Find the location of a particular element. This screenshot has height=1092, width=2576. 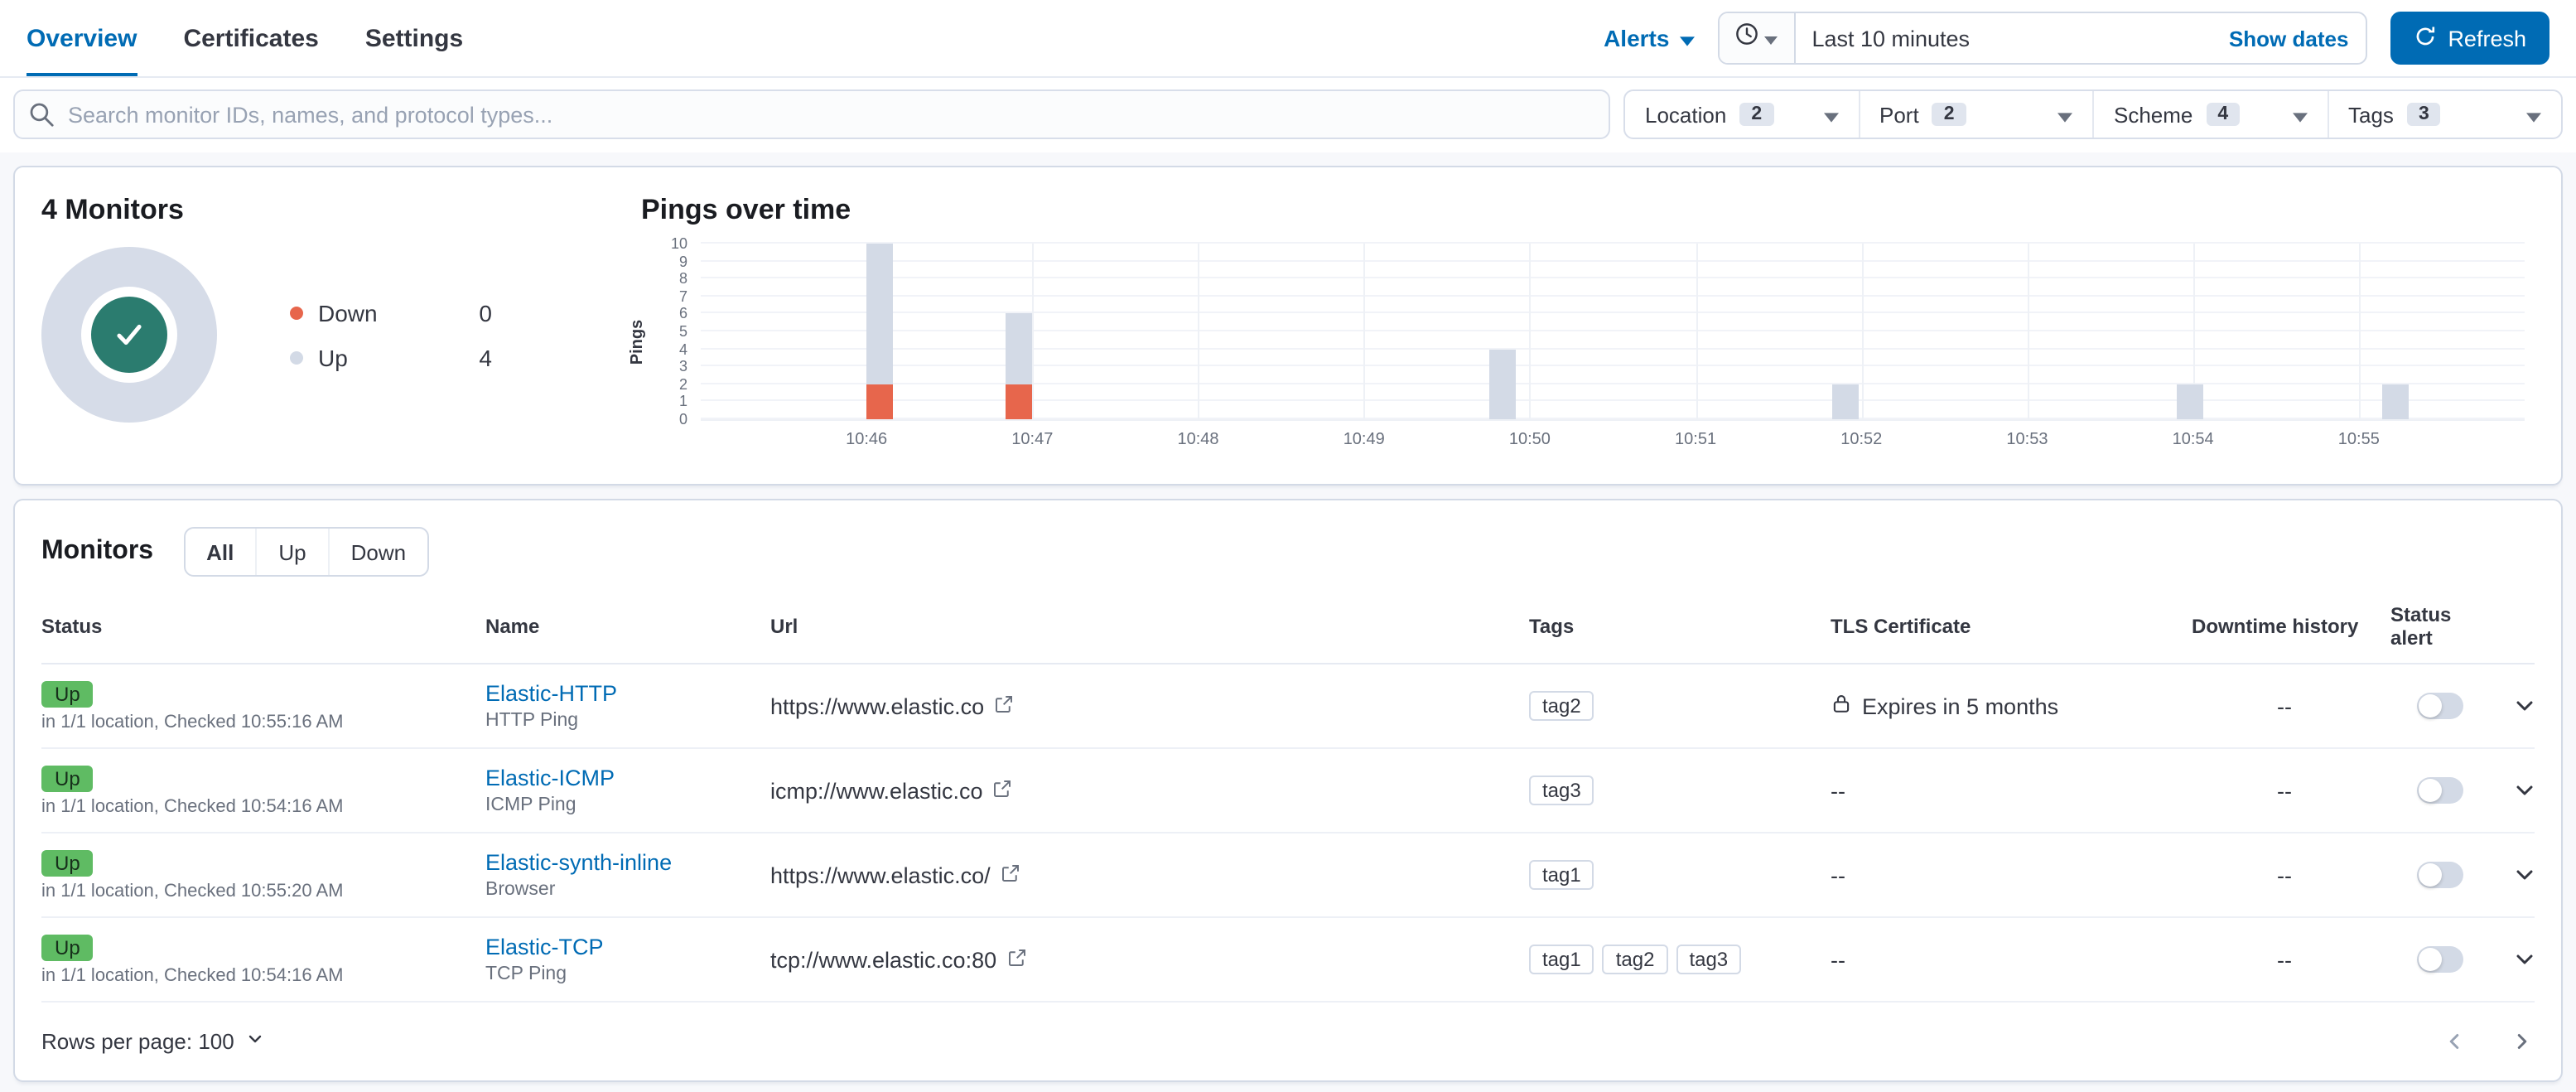

url-cell: https://www.elastic.co is located at coordinates (1149, 705).